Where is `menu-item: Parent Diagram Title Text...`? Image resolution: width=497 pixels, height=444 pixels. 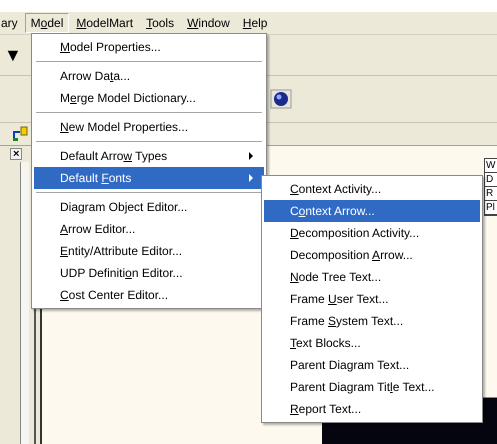
menu-item: Parent Diagram Title Text... is located at coordinates (372, 387).